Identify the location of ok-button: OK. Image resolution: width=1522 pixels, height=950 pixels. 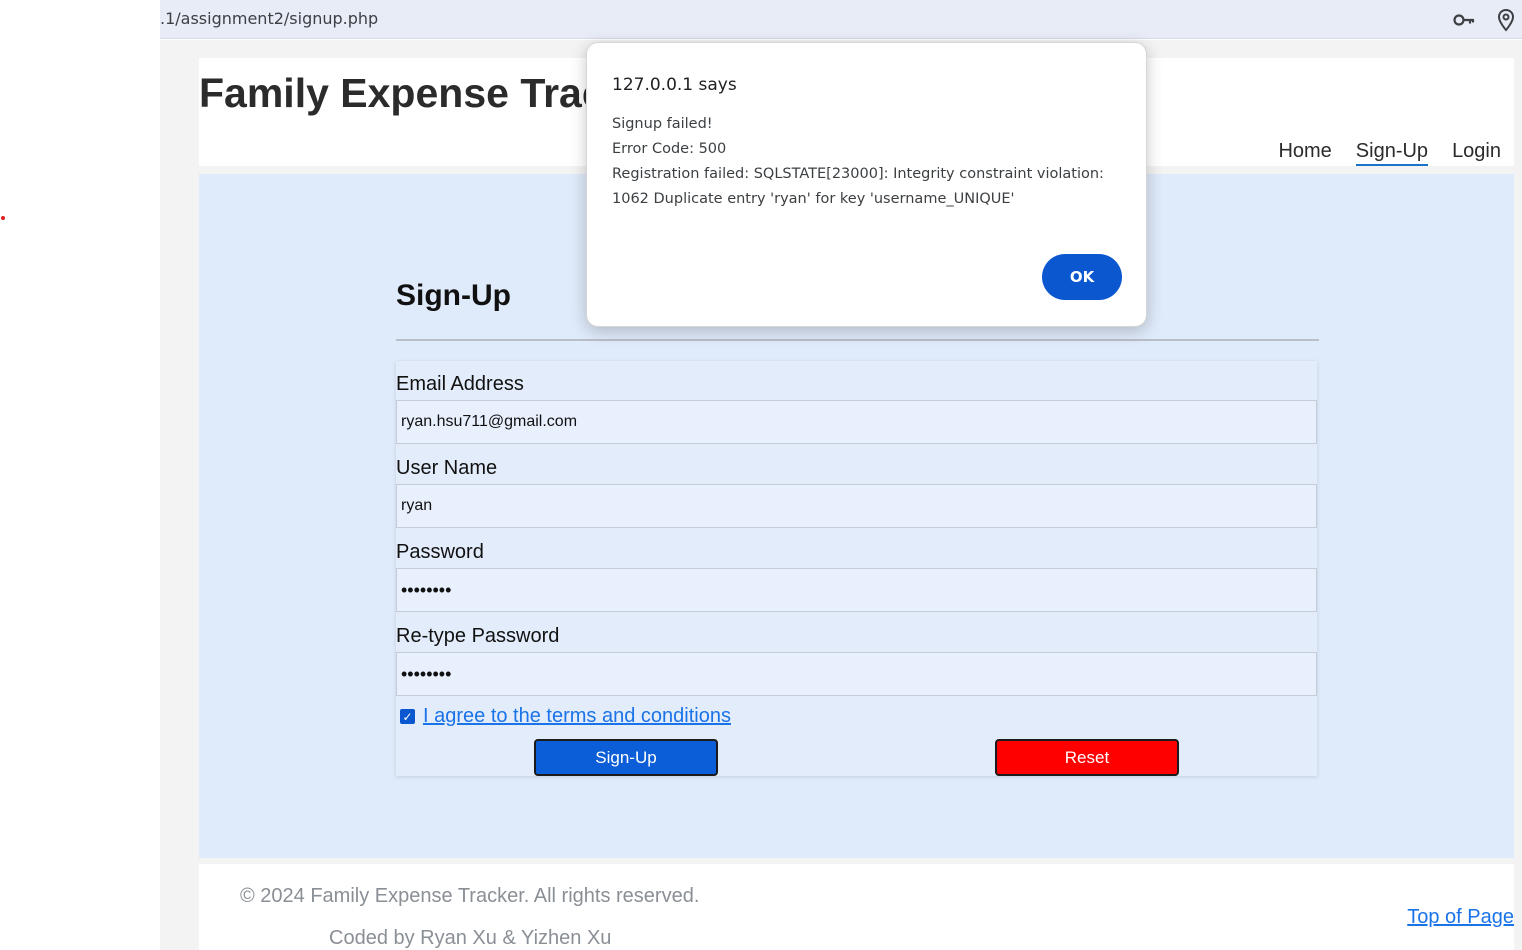
(1082, 277).